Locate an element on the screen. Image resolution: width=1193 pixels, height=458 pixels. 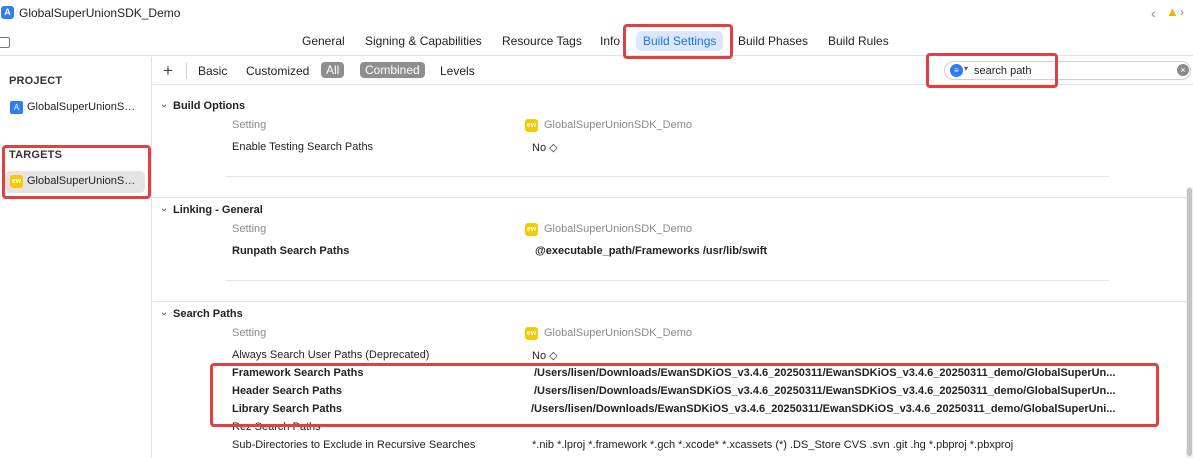
view-combined-button: Combined is located at coordinates (392, 70).